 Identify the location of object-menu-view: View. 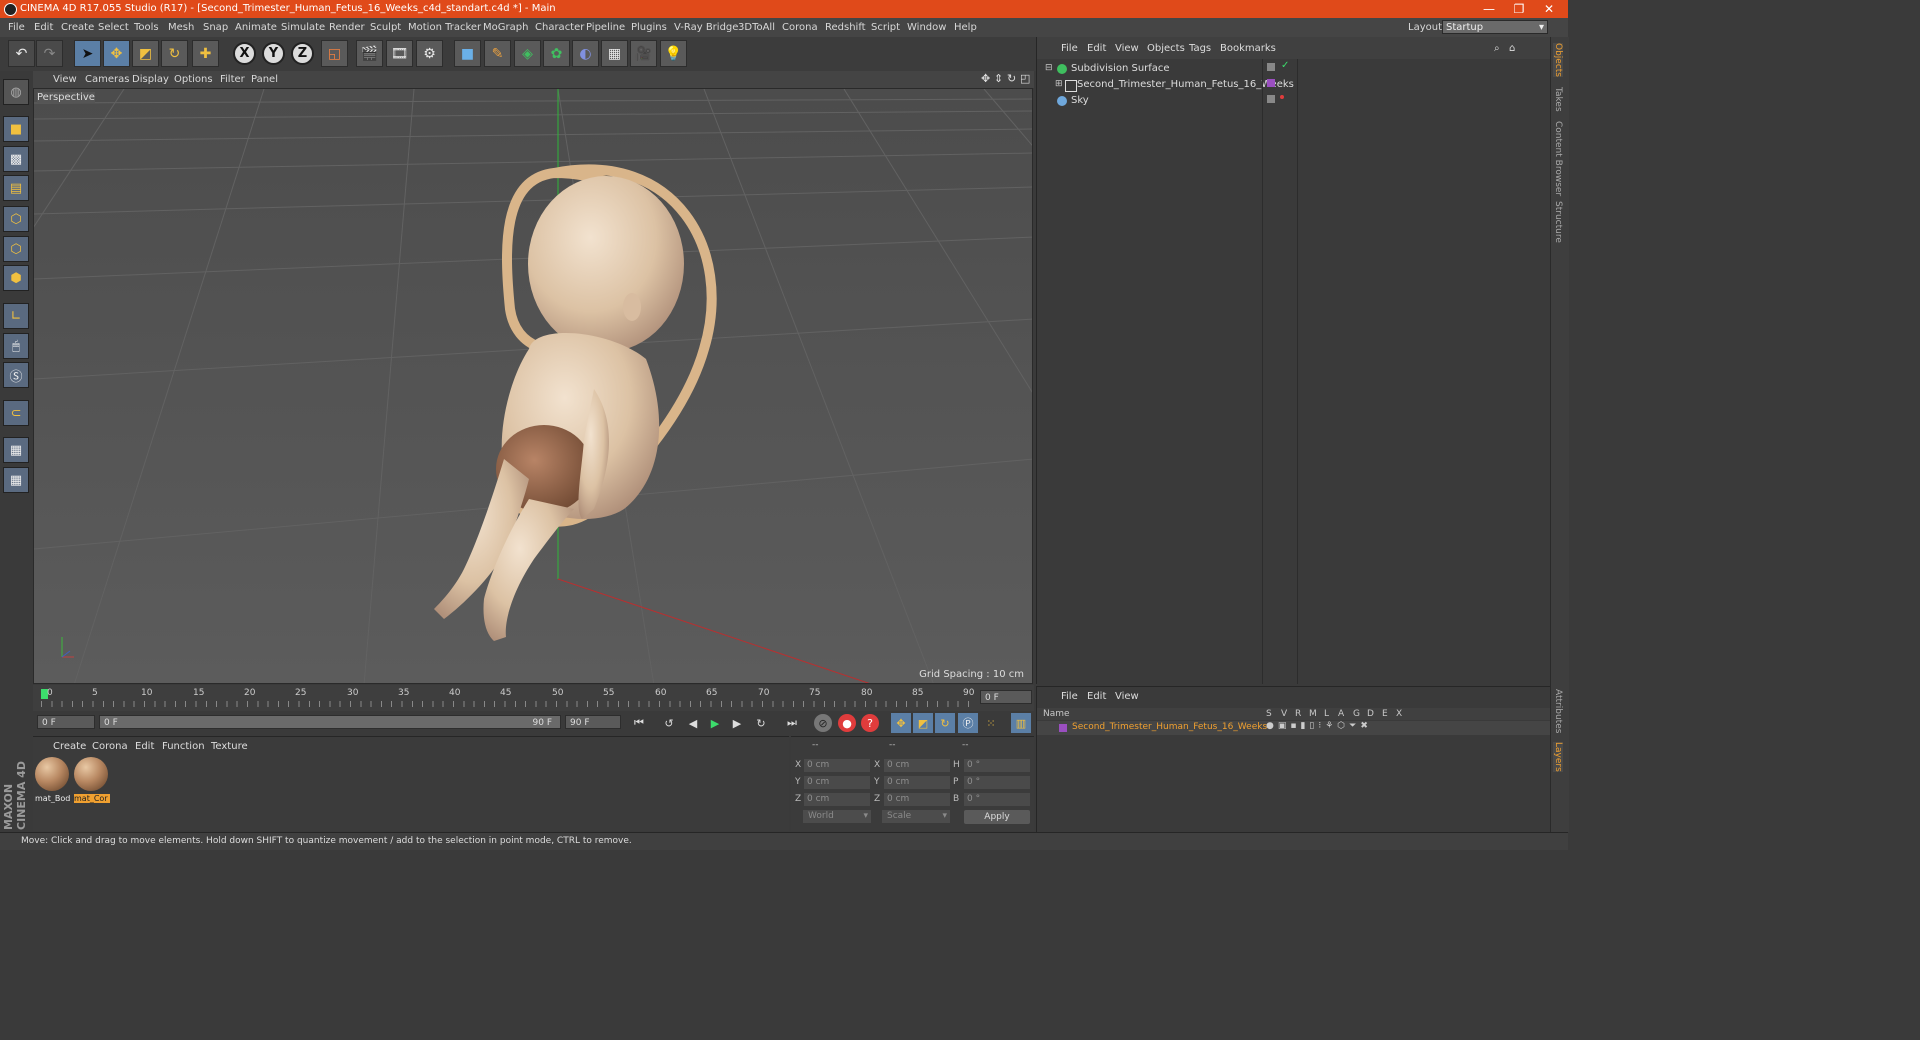
(1127, 48).